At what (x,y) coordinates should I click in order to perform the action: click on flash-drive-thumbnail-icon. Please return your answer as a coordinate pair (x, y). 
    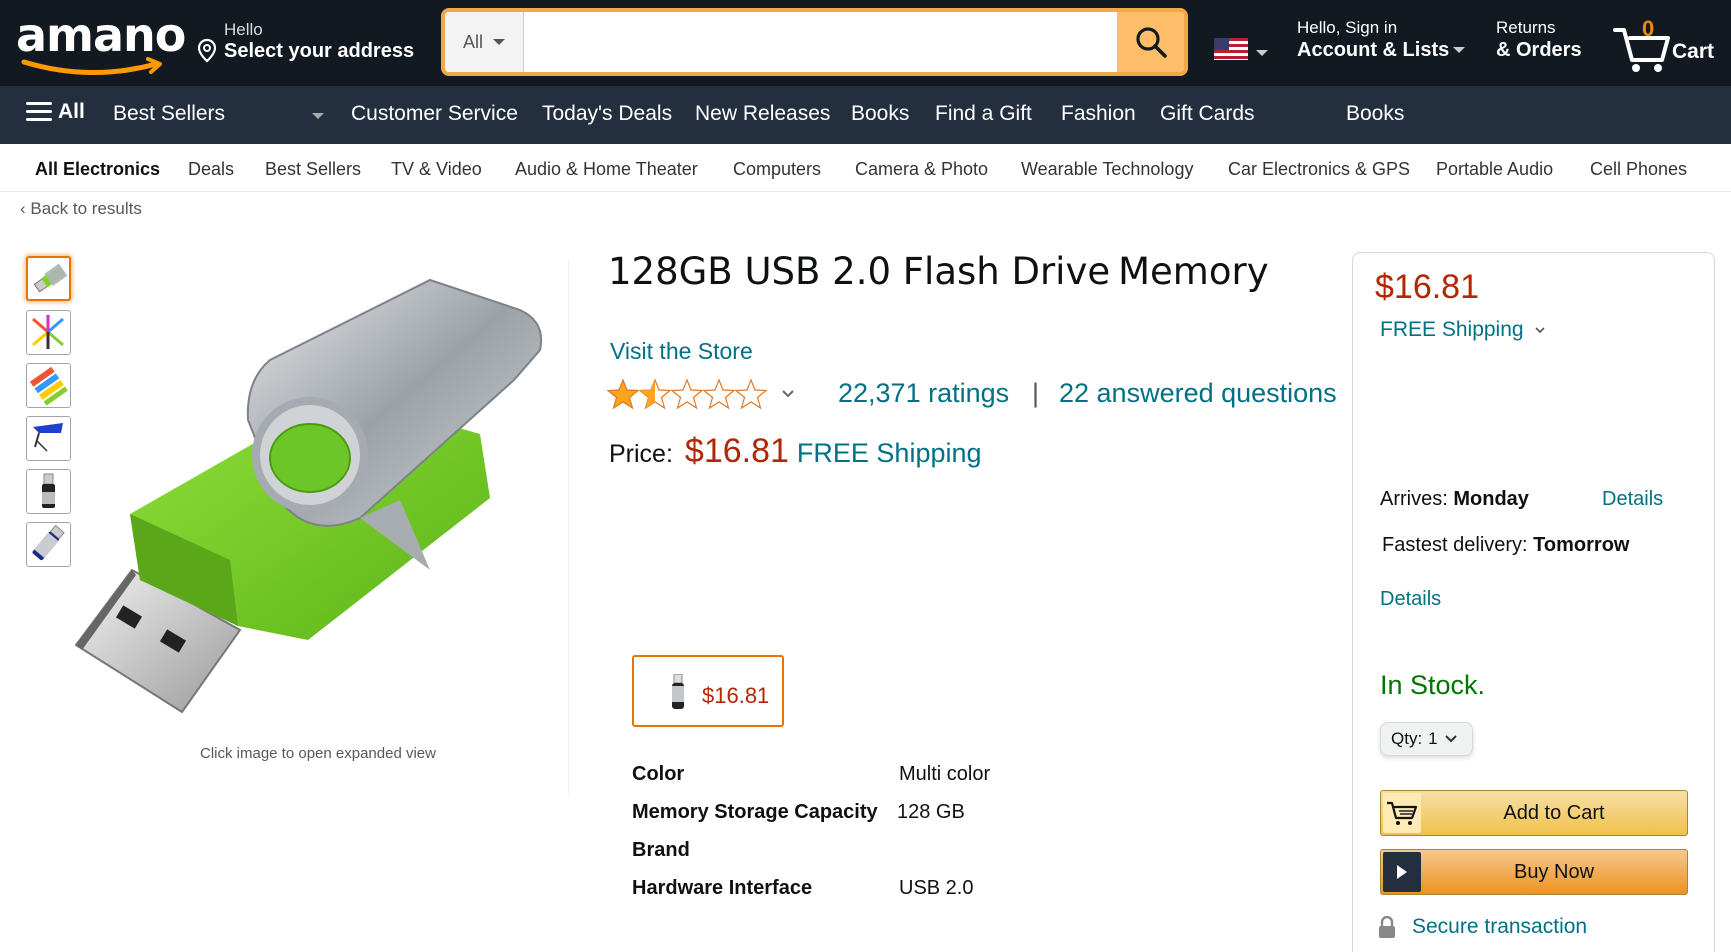
    Looking at the image, I should click on (50, 278).